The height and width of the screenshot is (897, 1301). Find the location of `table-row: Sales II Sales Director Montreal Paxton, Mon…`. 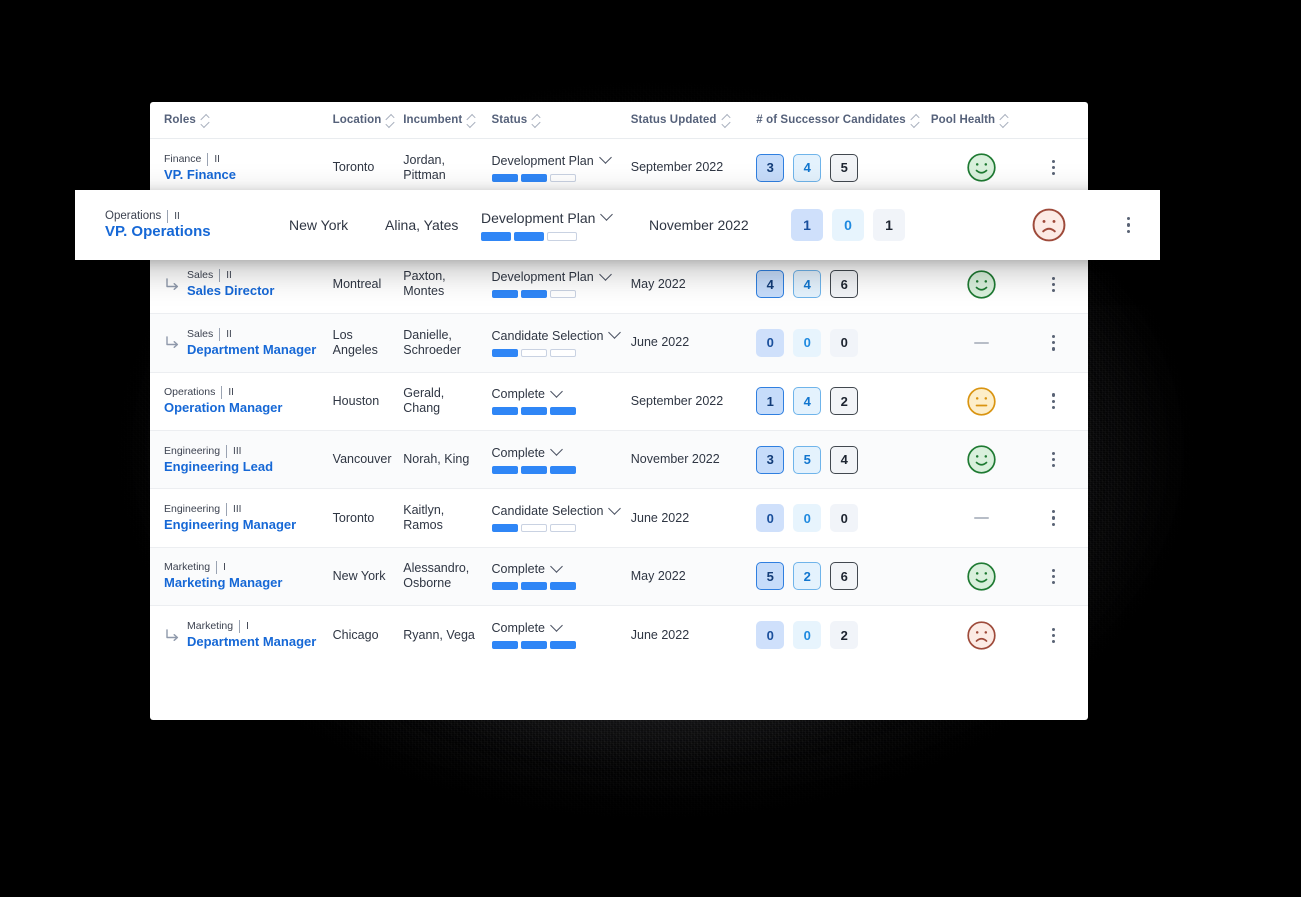

table-row: Sales II Sales Director Montreal Paxton, Mon… is located at coordinates (619, 285).